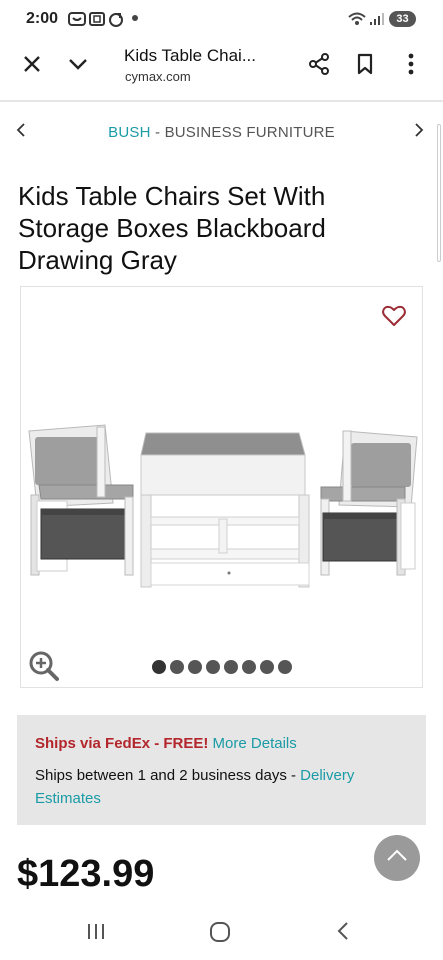 The width and height of the screenshot is (443, 960). Describe the element at coordinates (357, 21) in the screenshot. I see `wifi-icon` at that location.